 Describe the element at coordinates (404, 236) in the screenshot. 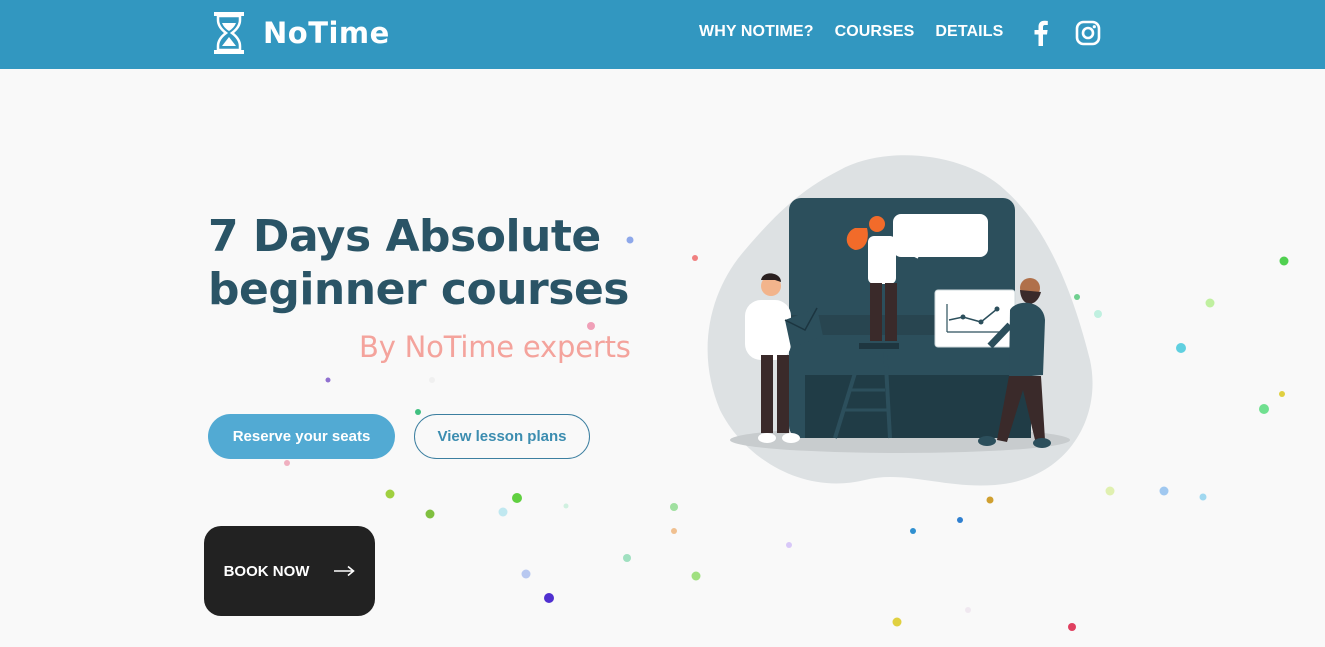

I see `hero-title-line-1: 7 Days Absolute` at that location.